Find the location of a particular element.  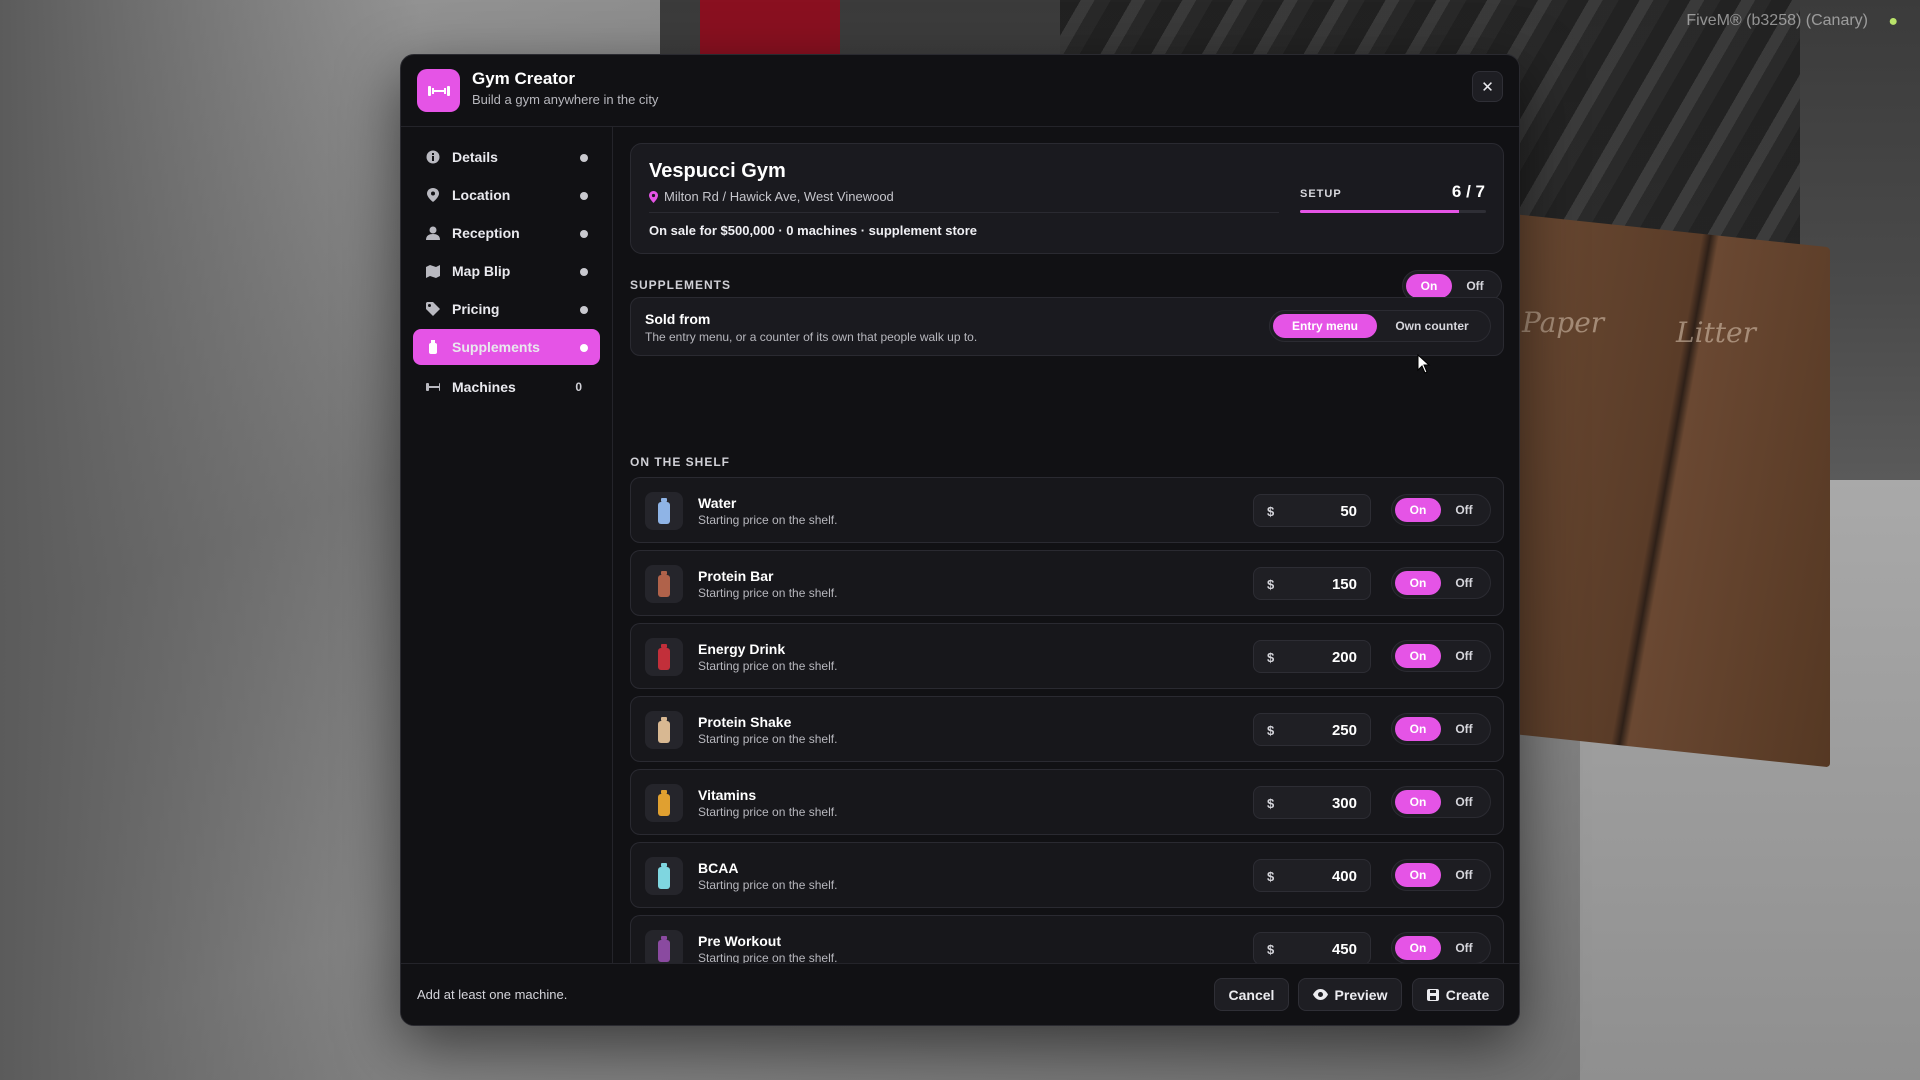

bin-label-paper: Paper is located at coordinates (1563, 322).